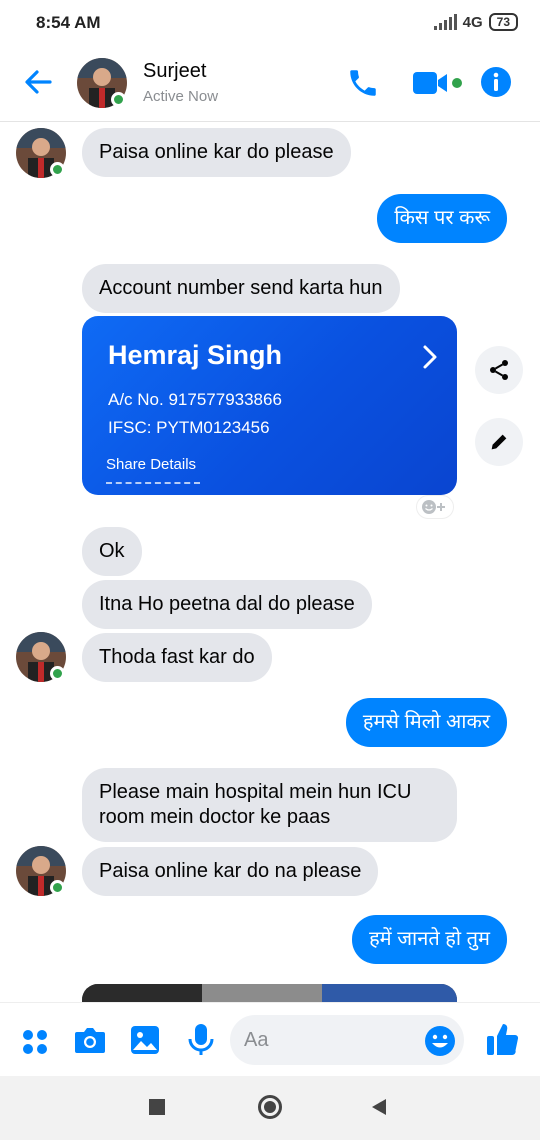 The height and width of the screenshot is (1140, 540). What do you see at coordinates (181, 96) in the screenshot?
I see `contact-presence: Active Now` at bounding box center [181, 96].